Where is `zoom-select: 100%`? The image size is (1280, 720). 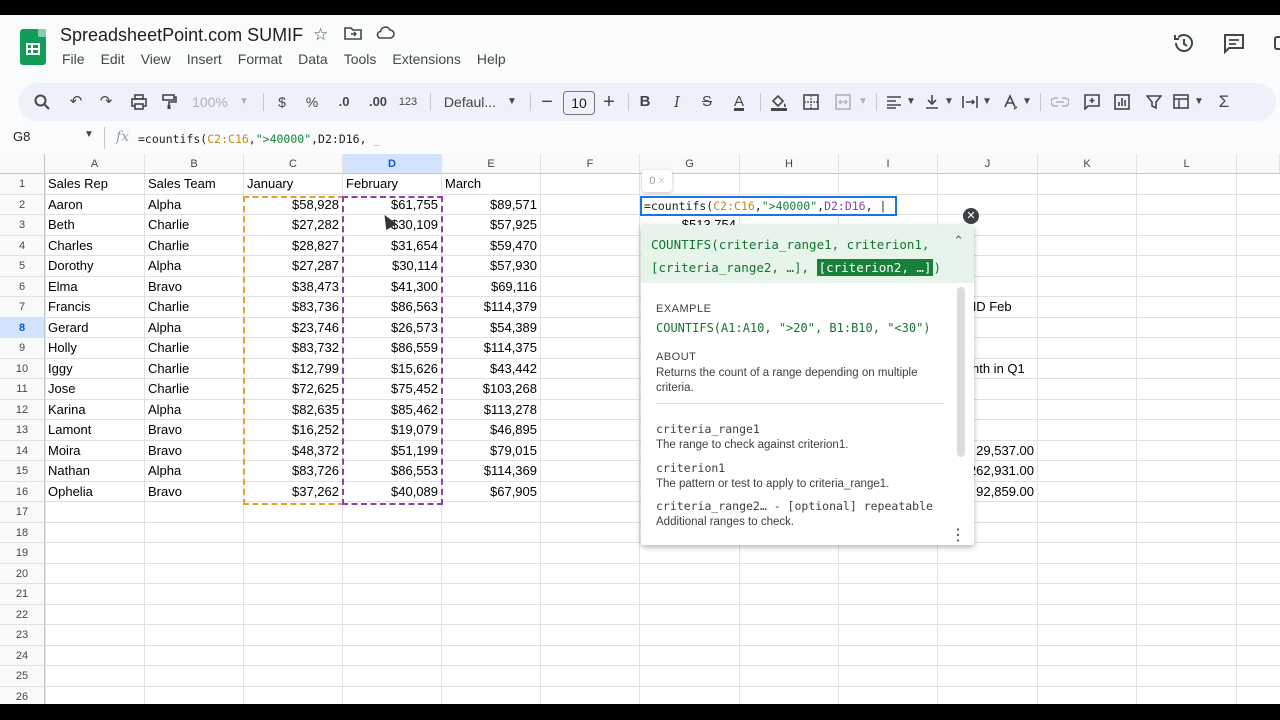 zoom-select: 100% is located at coordinates (210, 102).